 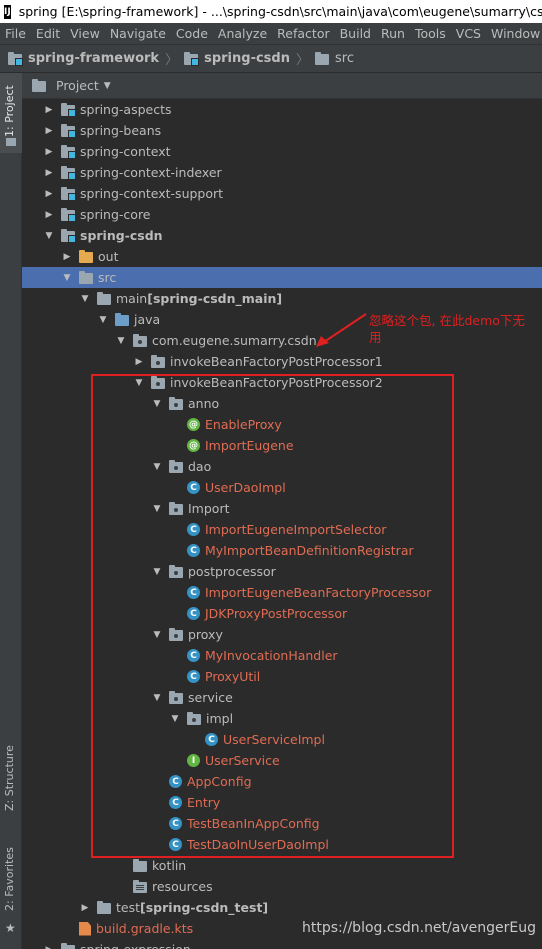 What do you see at coordinates (85, 928) in the screenshot?
I see `gradle-file-icon` at bounding box center [85, 928].